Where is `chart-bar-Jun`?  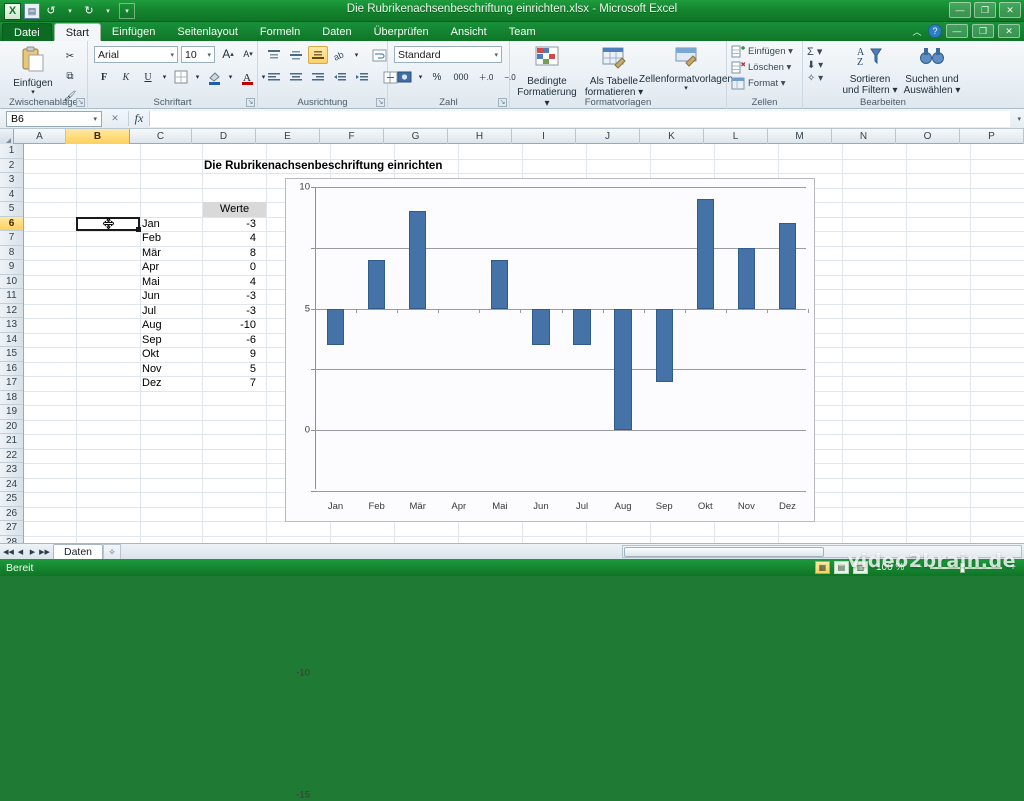
chart-bar-Jun is located at coordinates (540, 327).